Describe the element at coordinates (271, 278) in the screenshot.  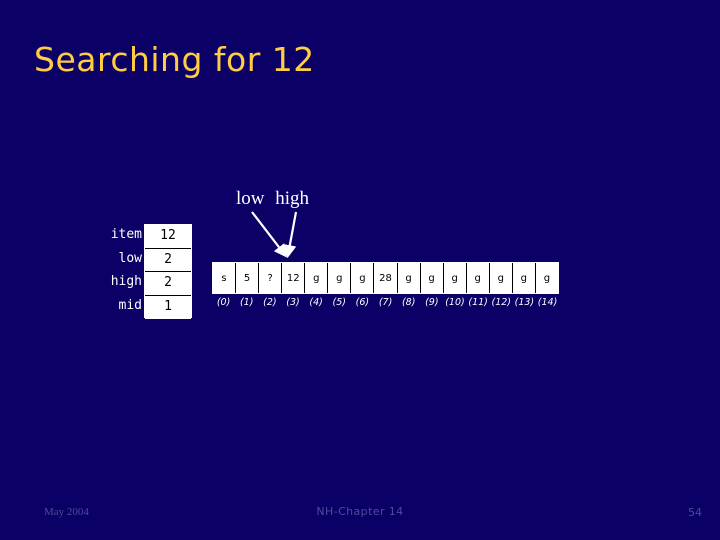
I see `array-cell: ?` at that location.